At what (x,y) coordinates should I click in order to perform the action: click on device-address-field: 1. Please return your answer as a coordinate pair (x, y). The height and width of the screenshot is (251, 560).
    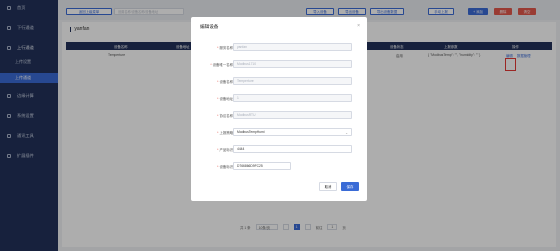
    Looking at the image, I should click on (292, 98).